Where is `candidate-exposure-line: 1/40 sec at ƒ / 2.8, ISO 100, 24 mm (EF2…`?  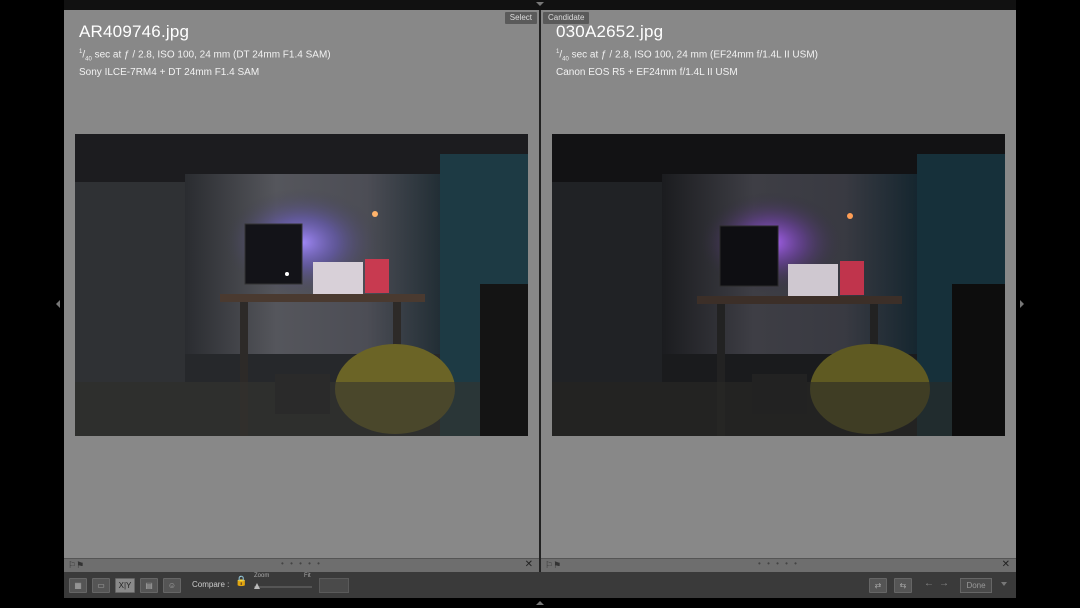
candidate-exposure-line: 1/40 sec at ƒ / 2.8, ISO 100, 24 mm (EF2… is located at coordinates (687, 56).